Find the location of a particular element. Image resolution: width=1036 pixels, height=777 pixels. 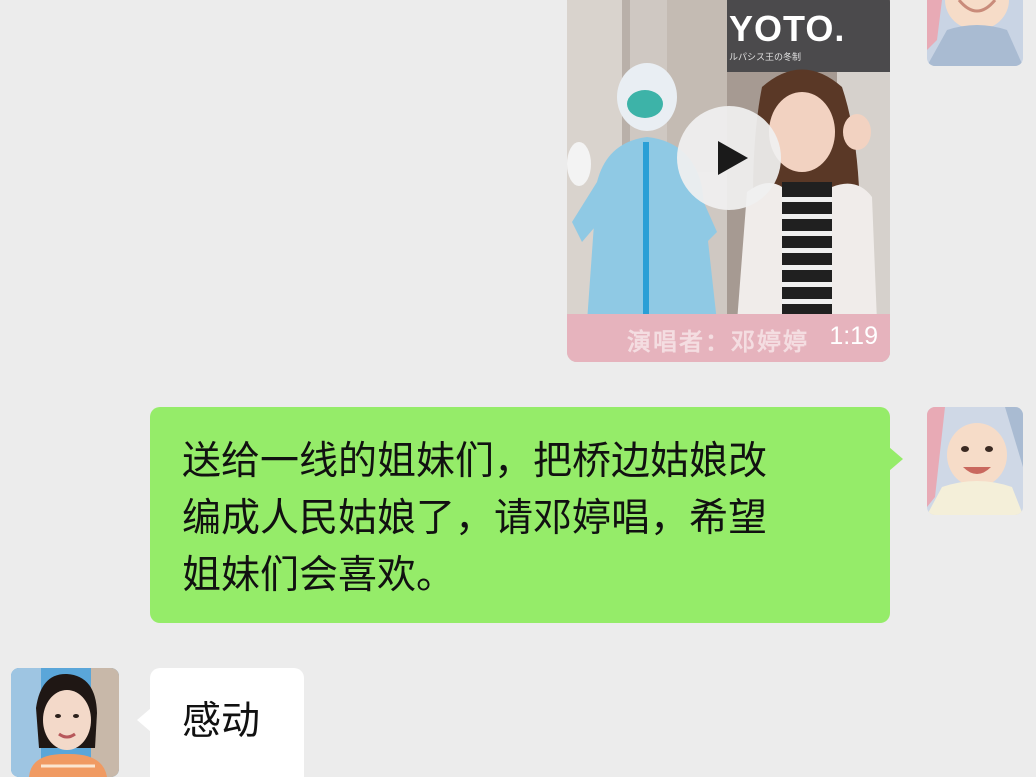

woman-avatar-image is located at coordinates (65, 722).